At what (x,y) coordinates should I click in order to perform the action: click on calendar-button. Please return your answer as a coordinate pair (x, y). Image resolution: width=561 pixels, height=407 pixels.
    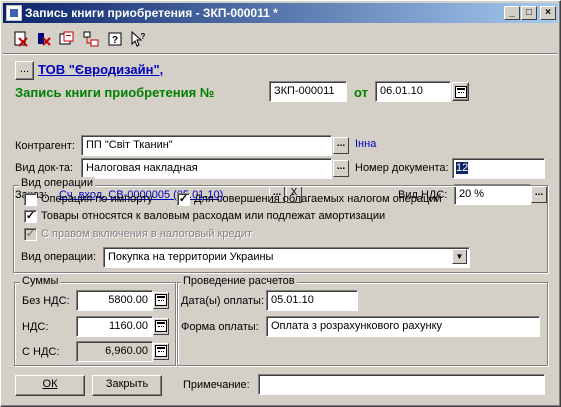
    Looking at the image, I should click on (460, 91).